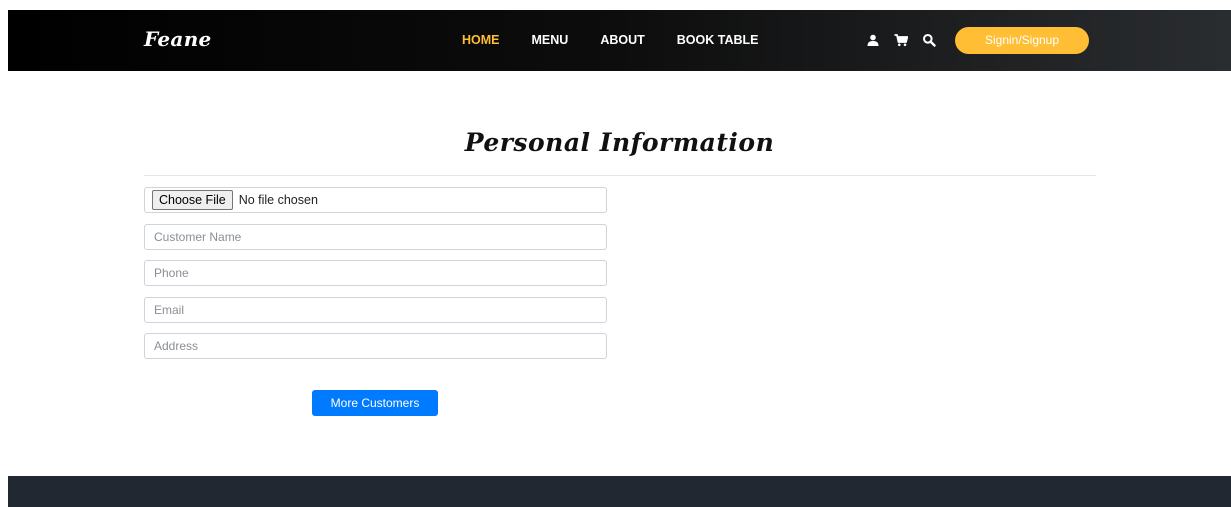  What do you see at coordinates (620, 175) in the screenshot?
I see `title-divider` at bounding box center [620, 175].